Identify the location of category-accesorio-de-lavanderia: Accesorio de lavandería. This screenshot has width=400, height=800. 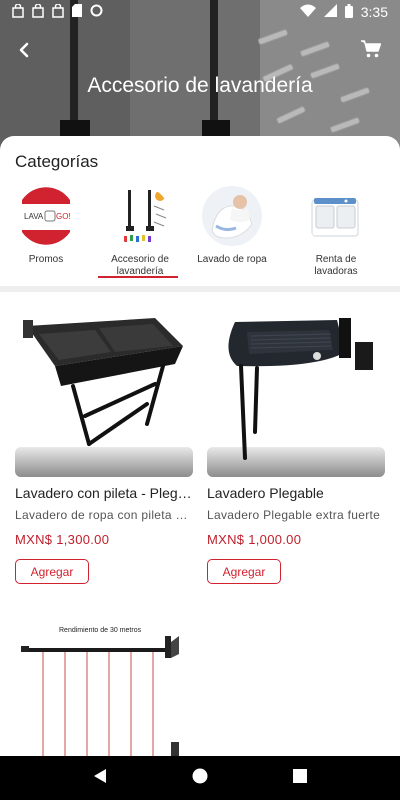
(140, 230).